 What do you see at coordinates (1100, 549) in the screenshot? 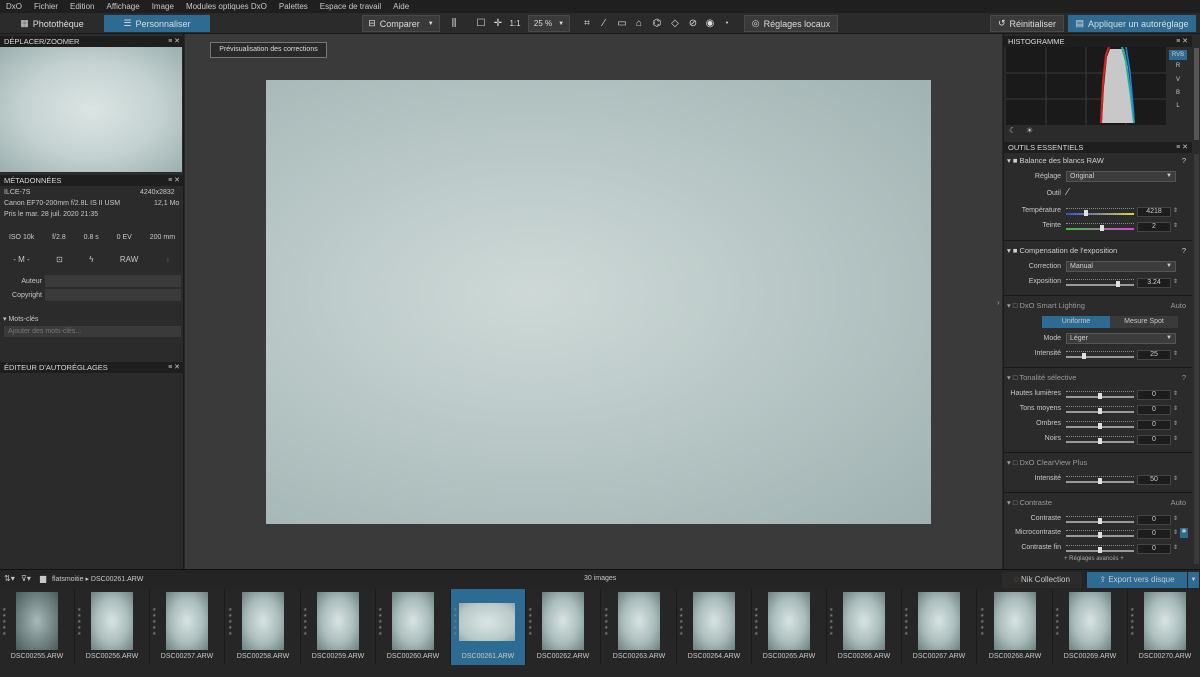
I see `fine-contrast-slider` at bounding box center [1100, 549].